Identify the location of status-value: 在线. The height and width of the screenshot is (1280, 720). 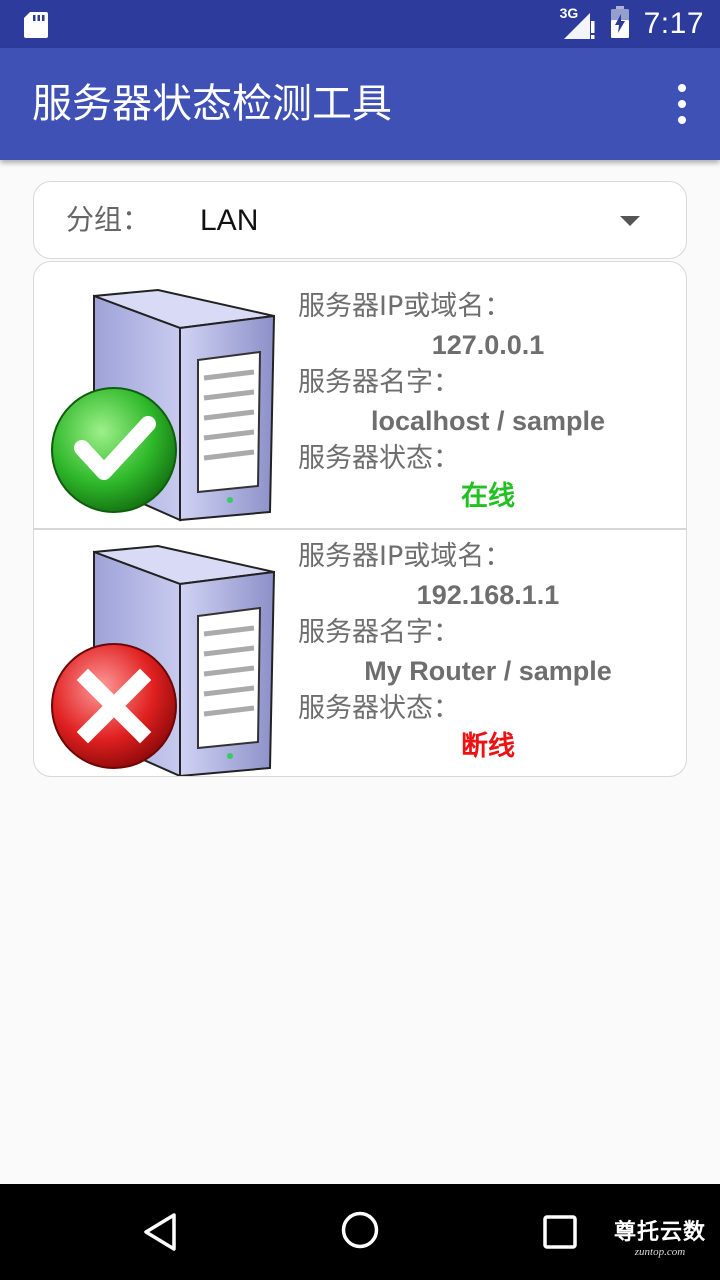
(488, 496).